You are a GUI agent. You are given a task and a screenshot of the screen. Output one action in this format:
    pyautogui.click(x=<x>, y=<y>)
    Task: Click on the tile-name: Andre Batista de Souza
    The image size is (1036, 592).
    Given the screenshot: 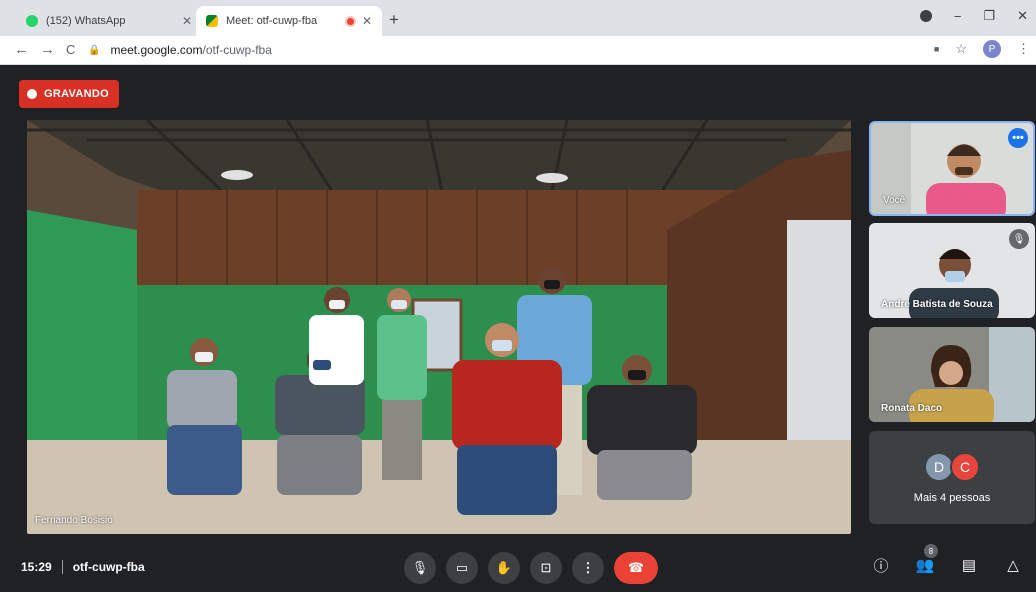 What is the action you would take?
    pyautogui.click(x=937, y=304)
    